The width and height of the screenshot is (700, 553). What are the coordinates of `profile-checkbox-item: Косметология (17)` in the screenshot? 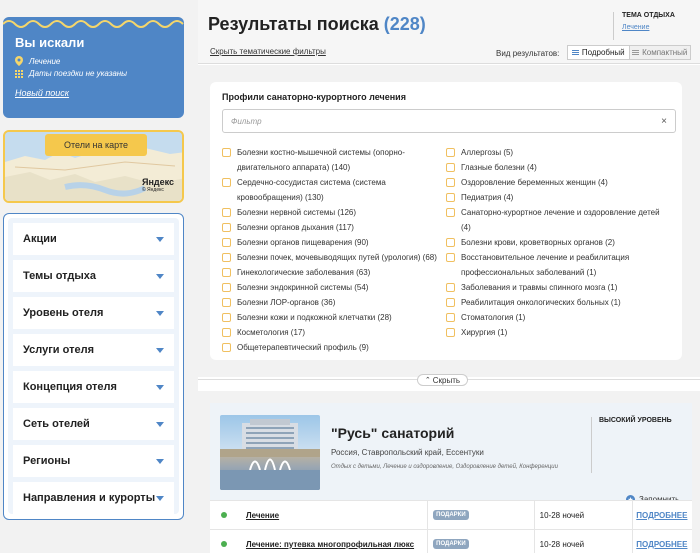 It's located at (334, 332).